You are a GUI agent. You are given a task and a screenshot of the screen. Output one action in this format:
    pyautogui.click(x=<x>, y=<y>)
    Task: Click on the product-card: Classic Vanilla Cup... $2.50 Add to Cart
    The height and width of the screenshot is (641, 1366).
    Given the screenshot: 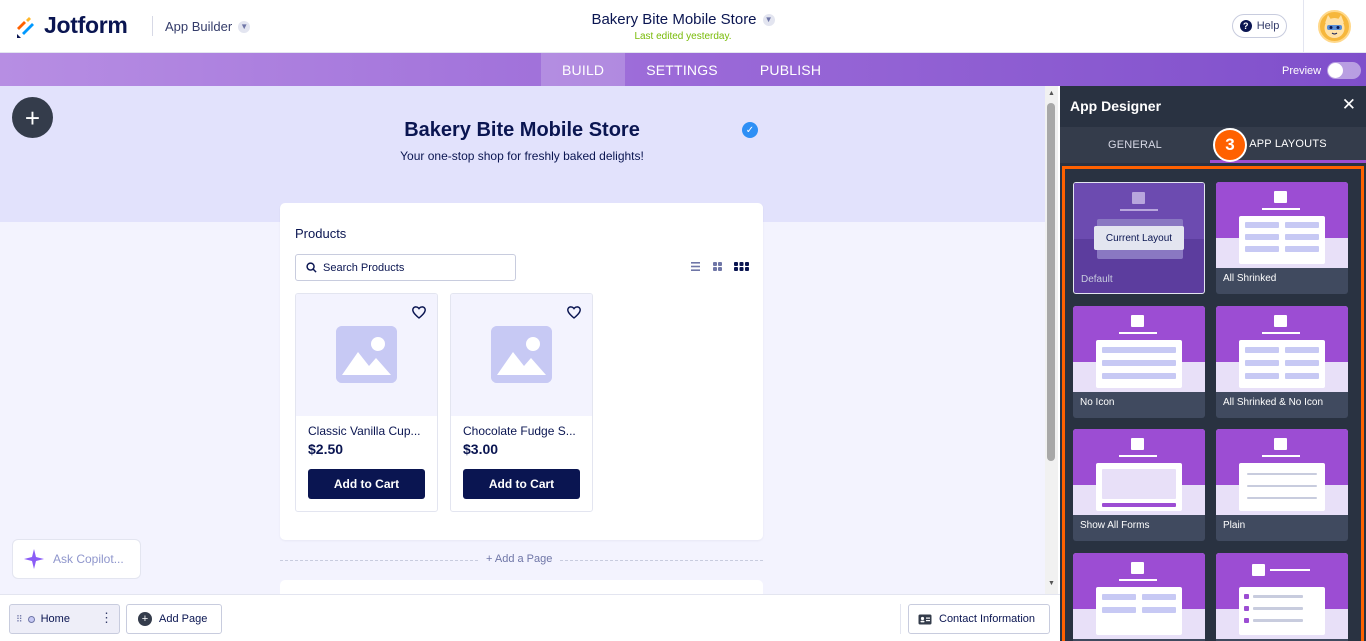 What is the action you would take?
    pyautogui.click(x=366, y=402)
    